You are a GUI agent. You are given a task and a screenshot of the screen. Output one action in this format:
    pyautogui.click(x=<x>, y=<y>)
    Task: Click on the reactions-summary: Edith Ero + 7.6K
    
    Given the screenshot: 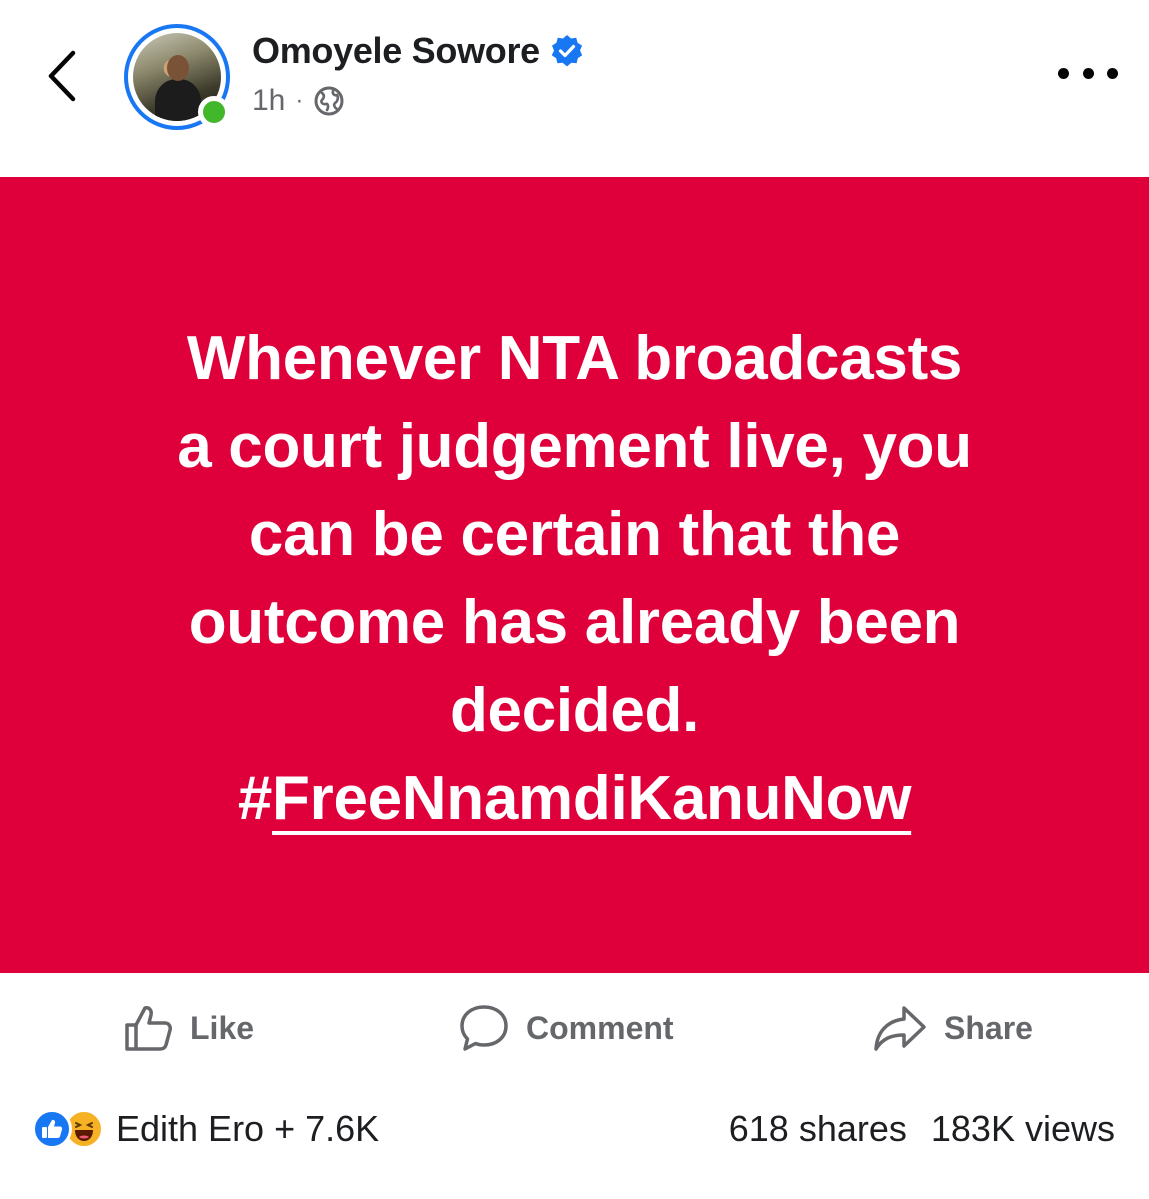 What is the action you would take?
    pyautogui.click(x=205, y=1129)
    